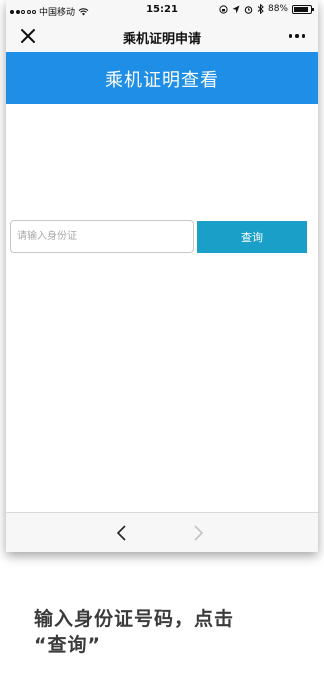  I want to click on battery-level, so click(301, 9).